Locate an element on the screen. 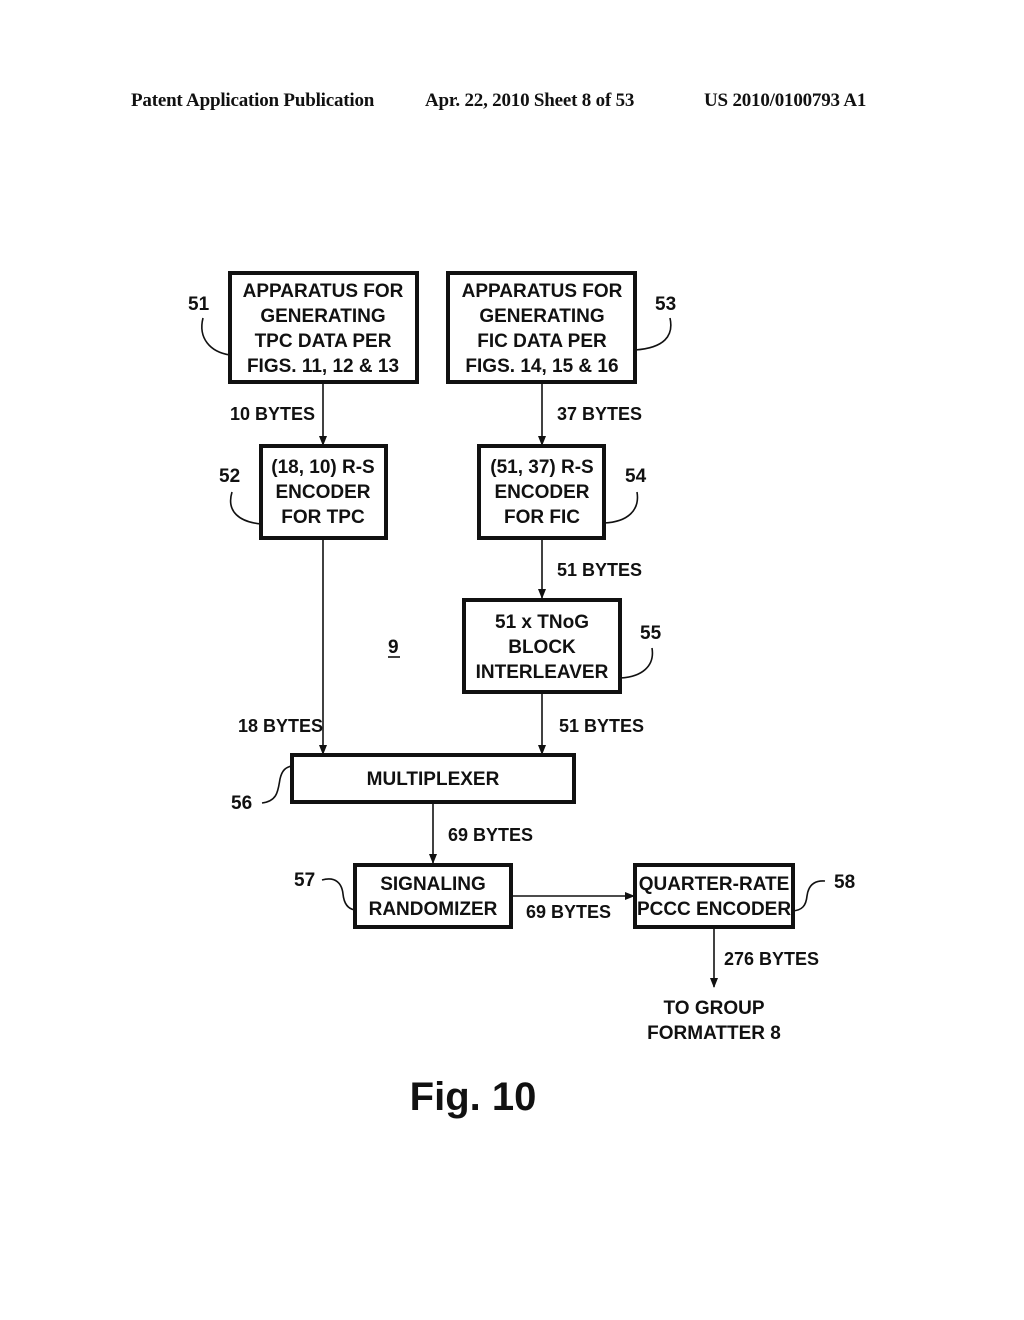 This screenshot has height=1320, width=1024. block-51-line-3: TPC DATA PER is located at coordinates (323, 341).